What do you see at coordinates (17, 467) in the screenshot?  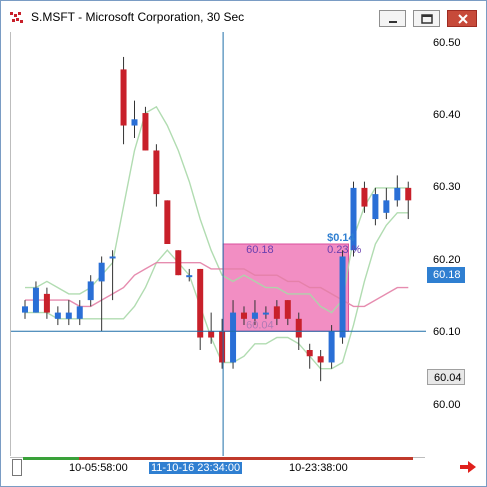 I see `time-scroll-handle` at bounding box center [17, 467].